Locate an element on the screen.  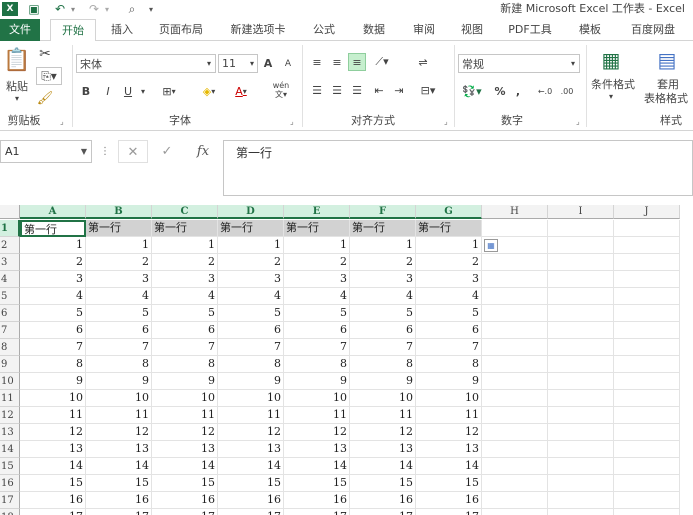
alignment-launcher-icon: ⌟ is located at coordinates (446, 121).